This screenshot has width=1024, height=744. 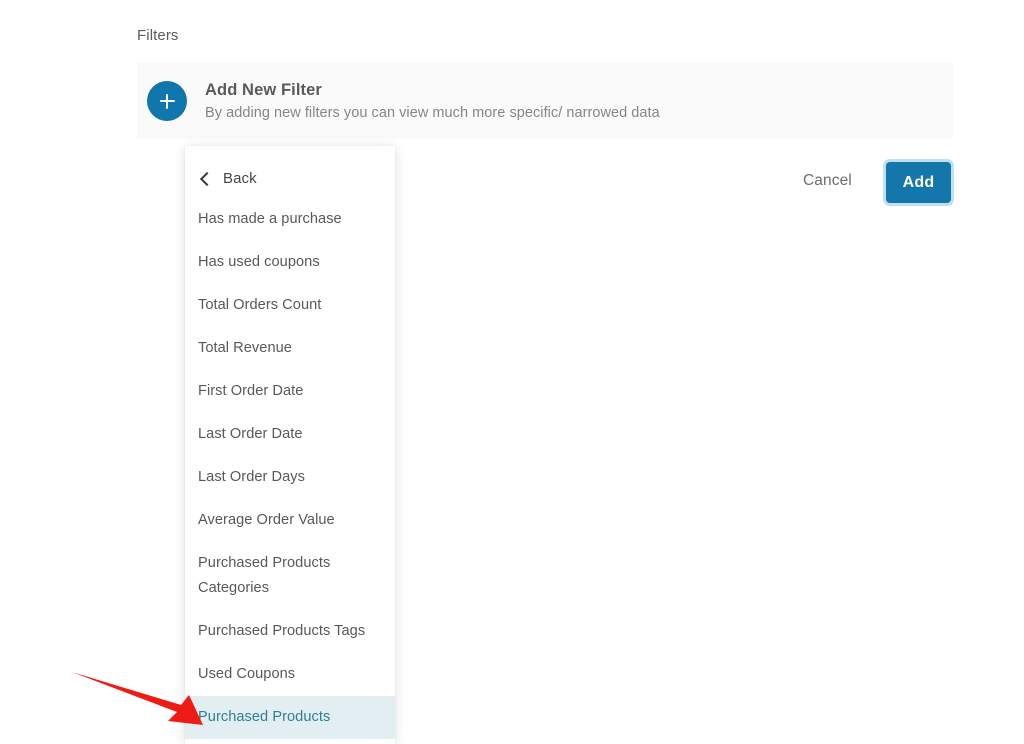 I want to click on filter-option-item: Has used coupons, so click(x=290, y=262).